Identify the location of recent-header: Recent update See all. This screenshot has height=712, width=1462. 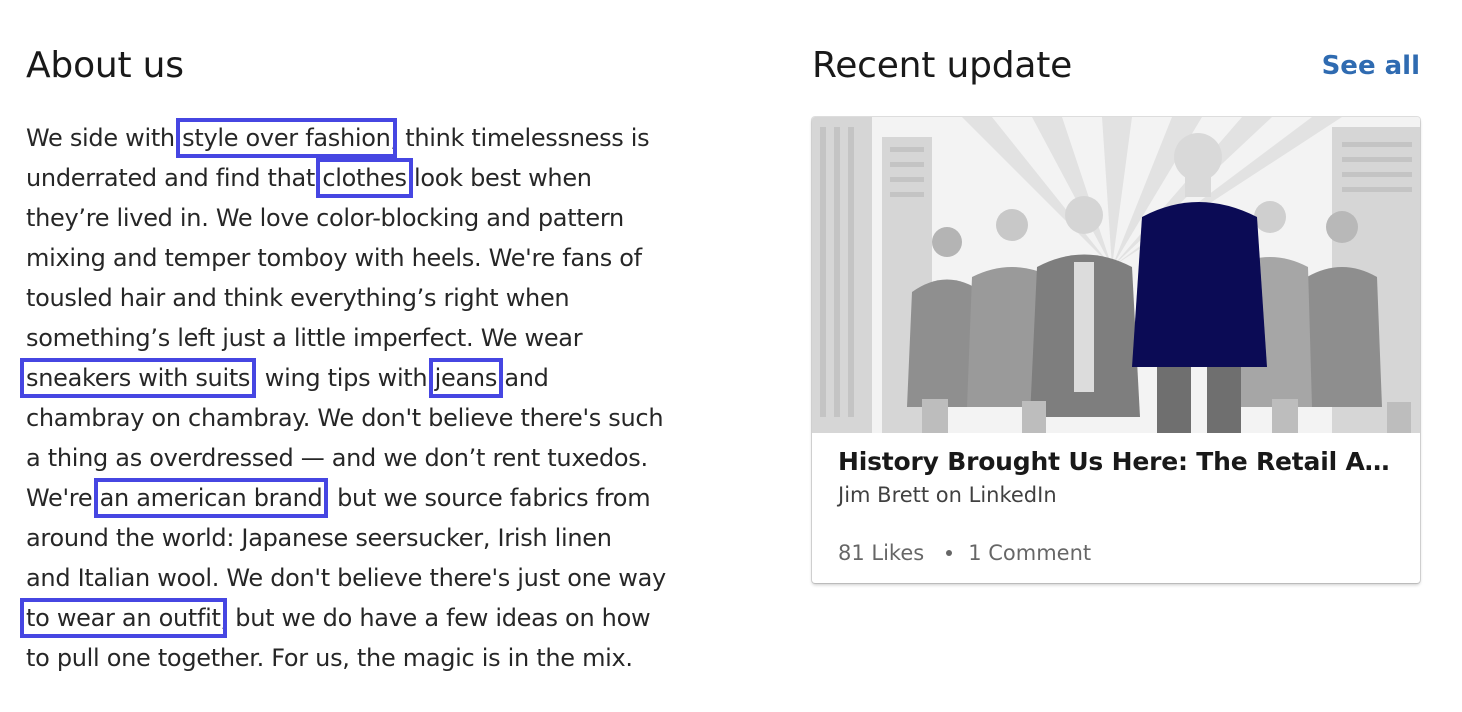
(1117, 66).